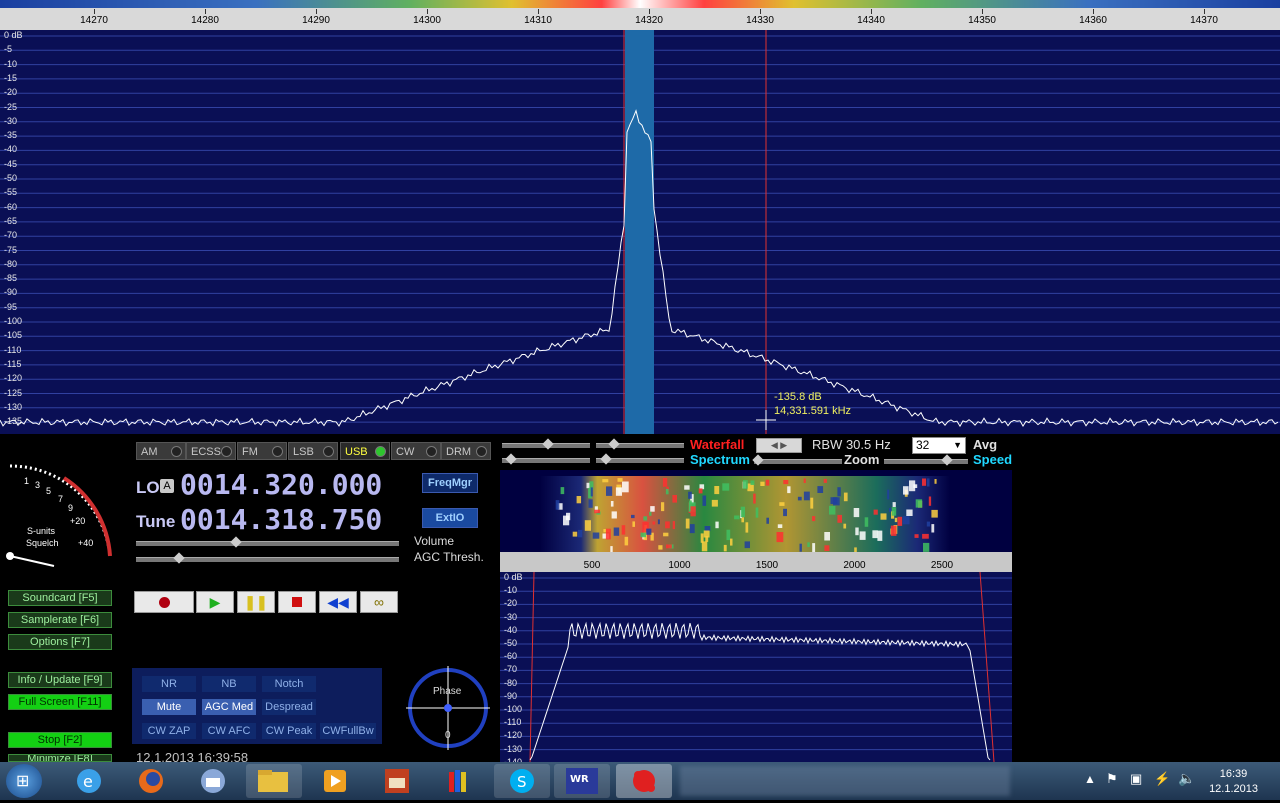 The width and height of the screenshot is (1280, 803). I want to click on phase-dial: Phase 0, so click(448, 708).